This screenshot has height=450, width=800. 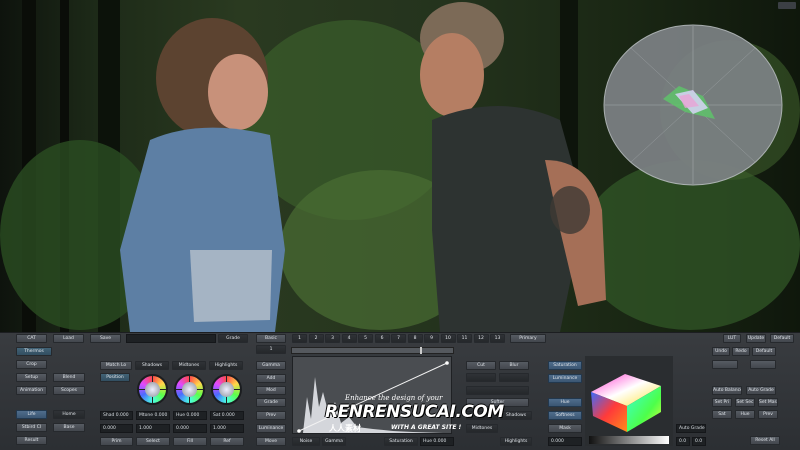 I want to click on frame-tab: 10, so click(x=448, y=338).